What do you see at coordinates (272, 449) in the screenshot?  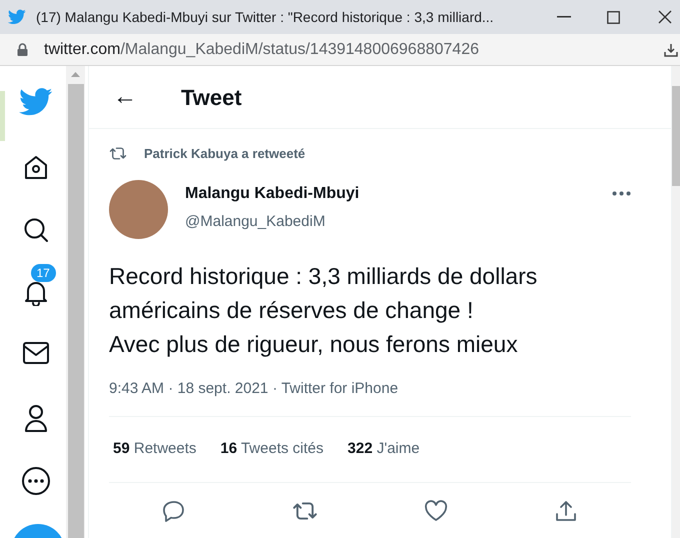 I see `stat-link: 16 Tweets cités` at bounding box center [272, 449].